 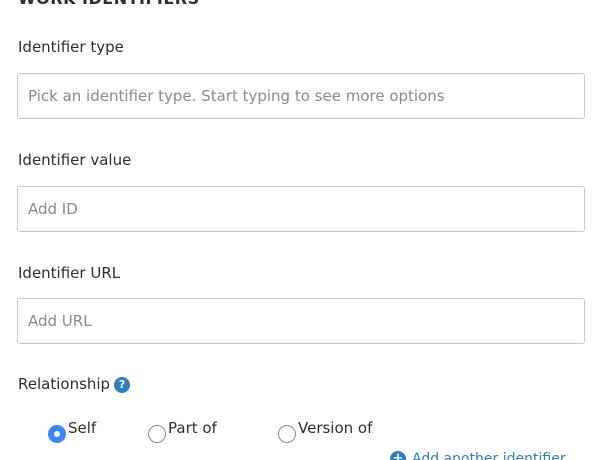 I want to click on radio-label-version-of: Version of, so click(x=335, y=428).